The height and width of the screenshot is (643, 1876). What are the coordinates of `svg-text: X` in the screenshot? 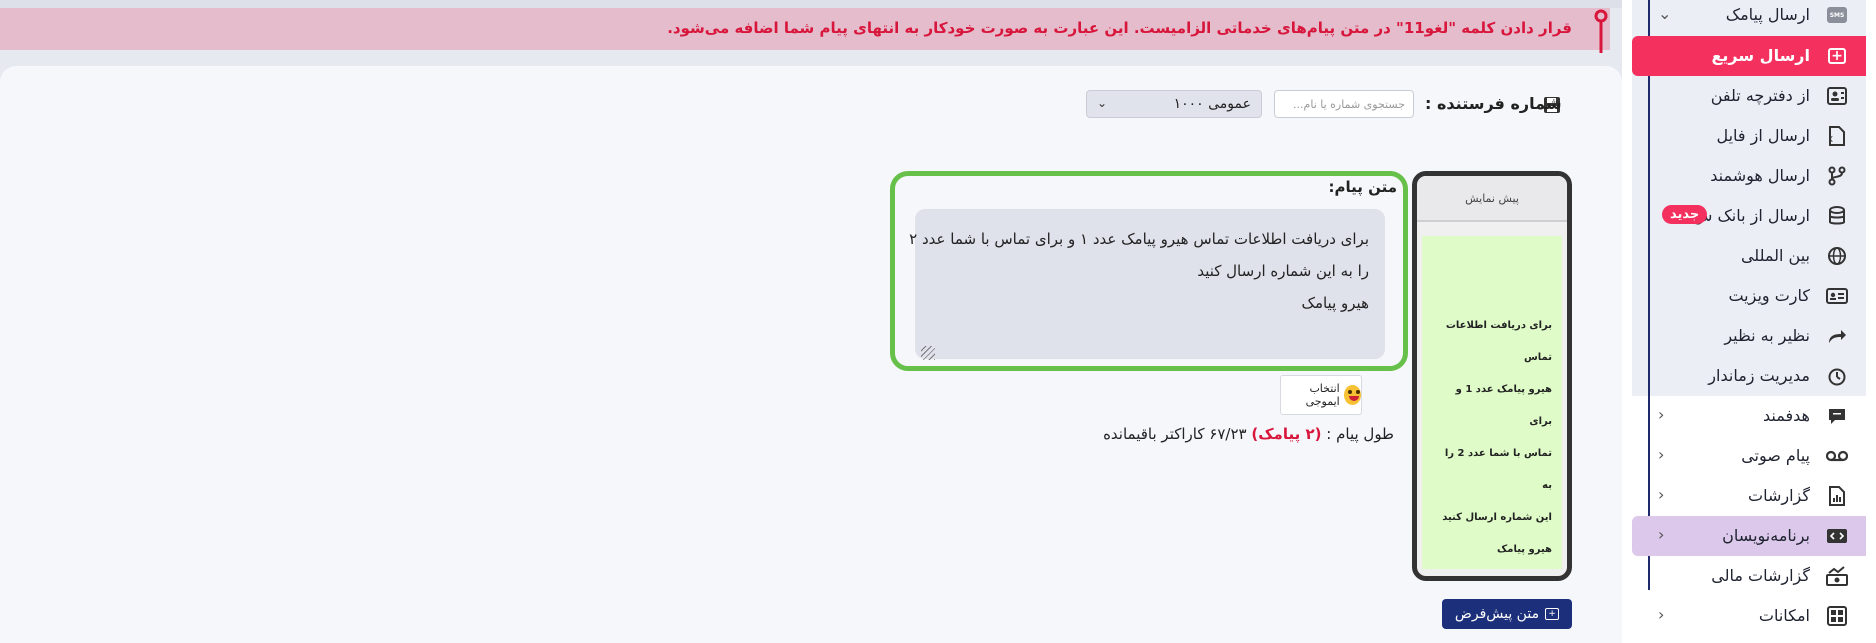 It's located at (1831, 139).